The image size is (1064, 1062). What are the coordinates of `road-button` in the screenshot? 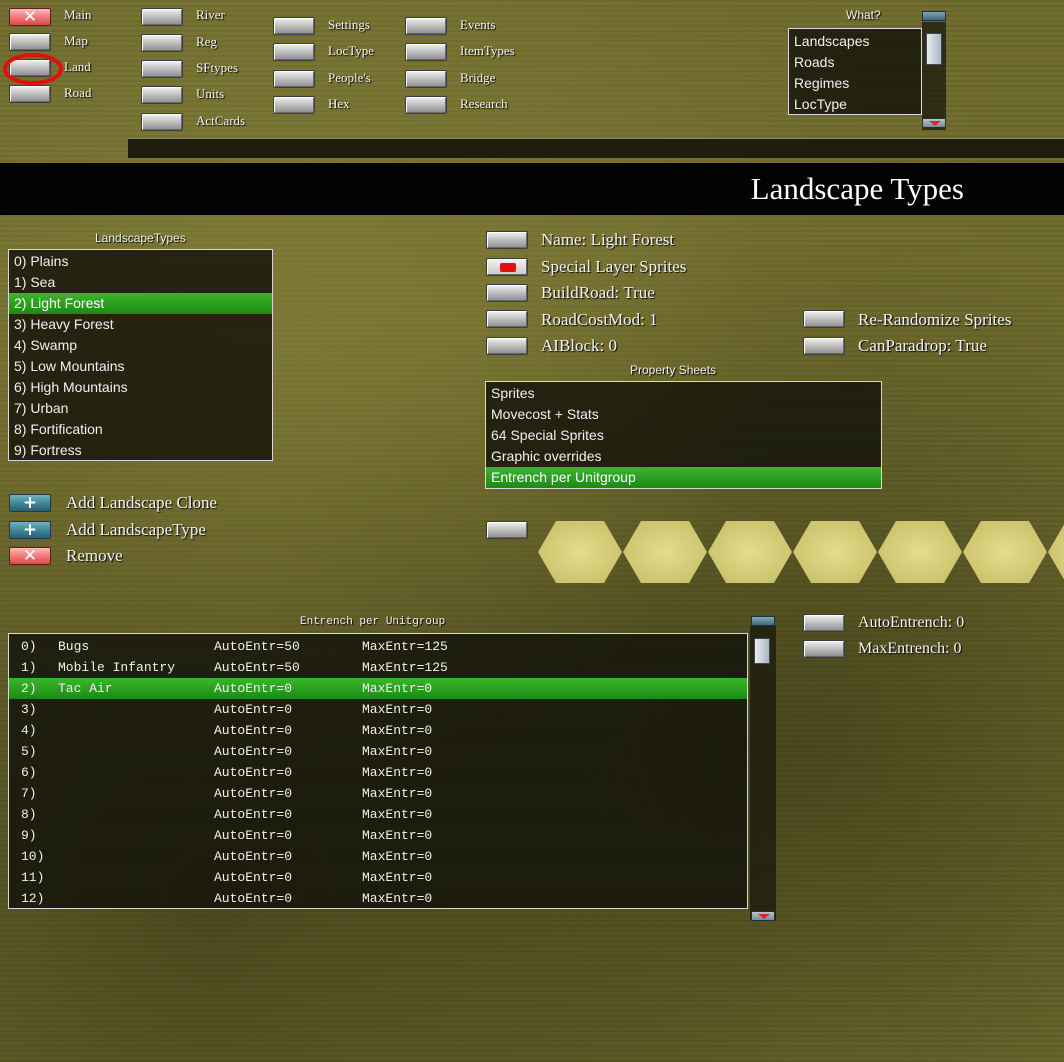 It's located at (30, 94).